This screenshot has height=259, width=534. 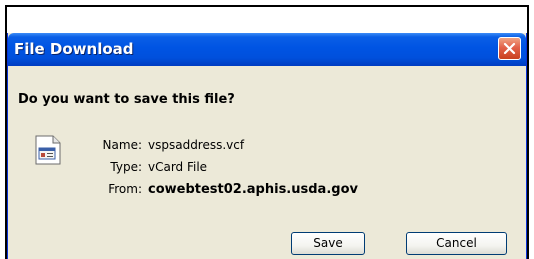 I want to click on save-button: Save, so click(x=328, y=243).